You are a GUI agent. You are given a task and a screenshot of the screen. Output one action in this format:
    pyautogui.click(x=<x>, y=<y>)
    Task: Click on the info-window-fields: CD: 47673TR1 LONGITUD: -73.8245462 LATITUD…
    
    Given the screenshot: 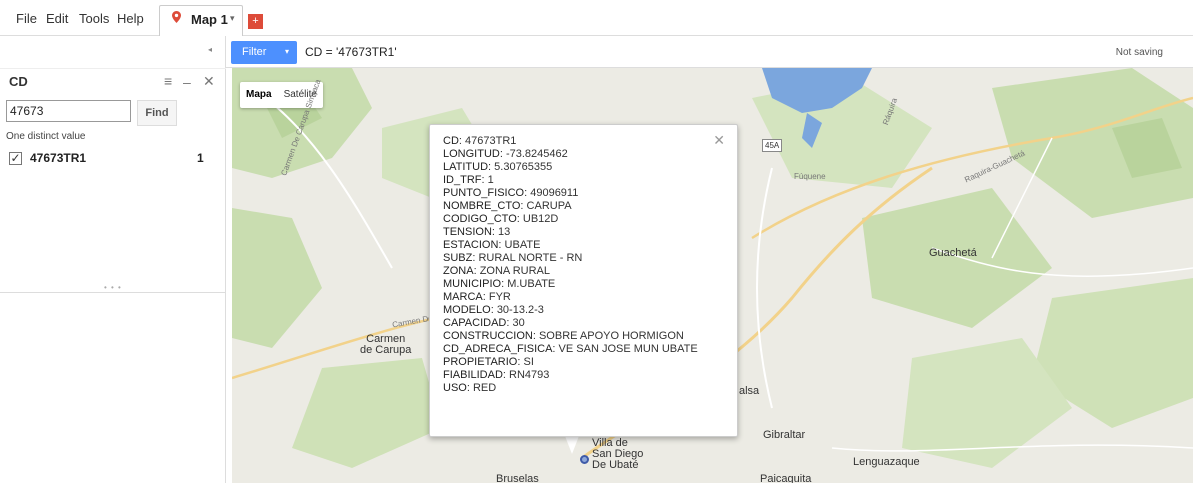 What is the action you would take?
    pyautogui.click(x=570, y=265)
    